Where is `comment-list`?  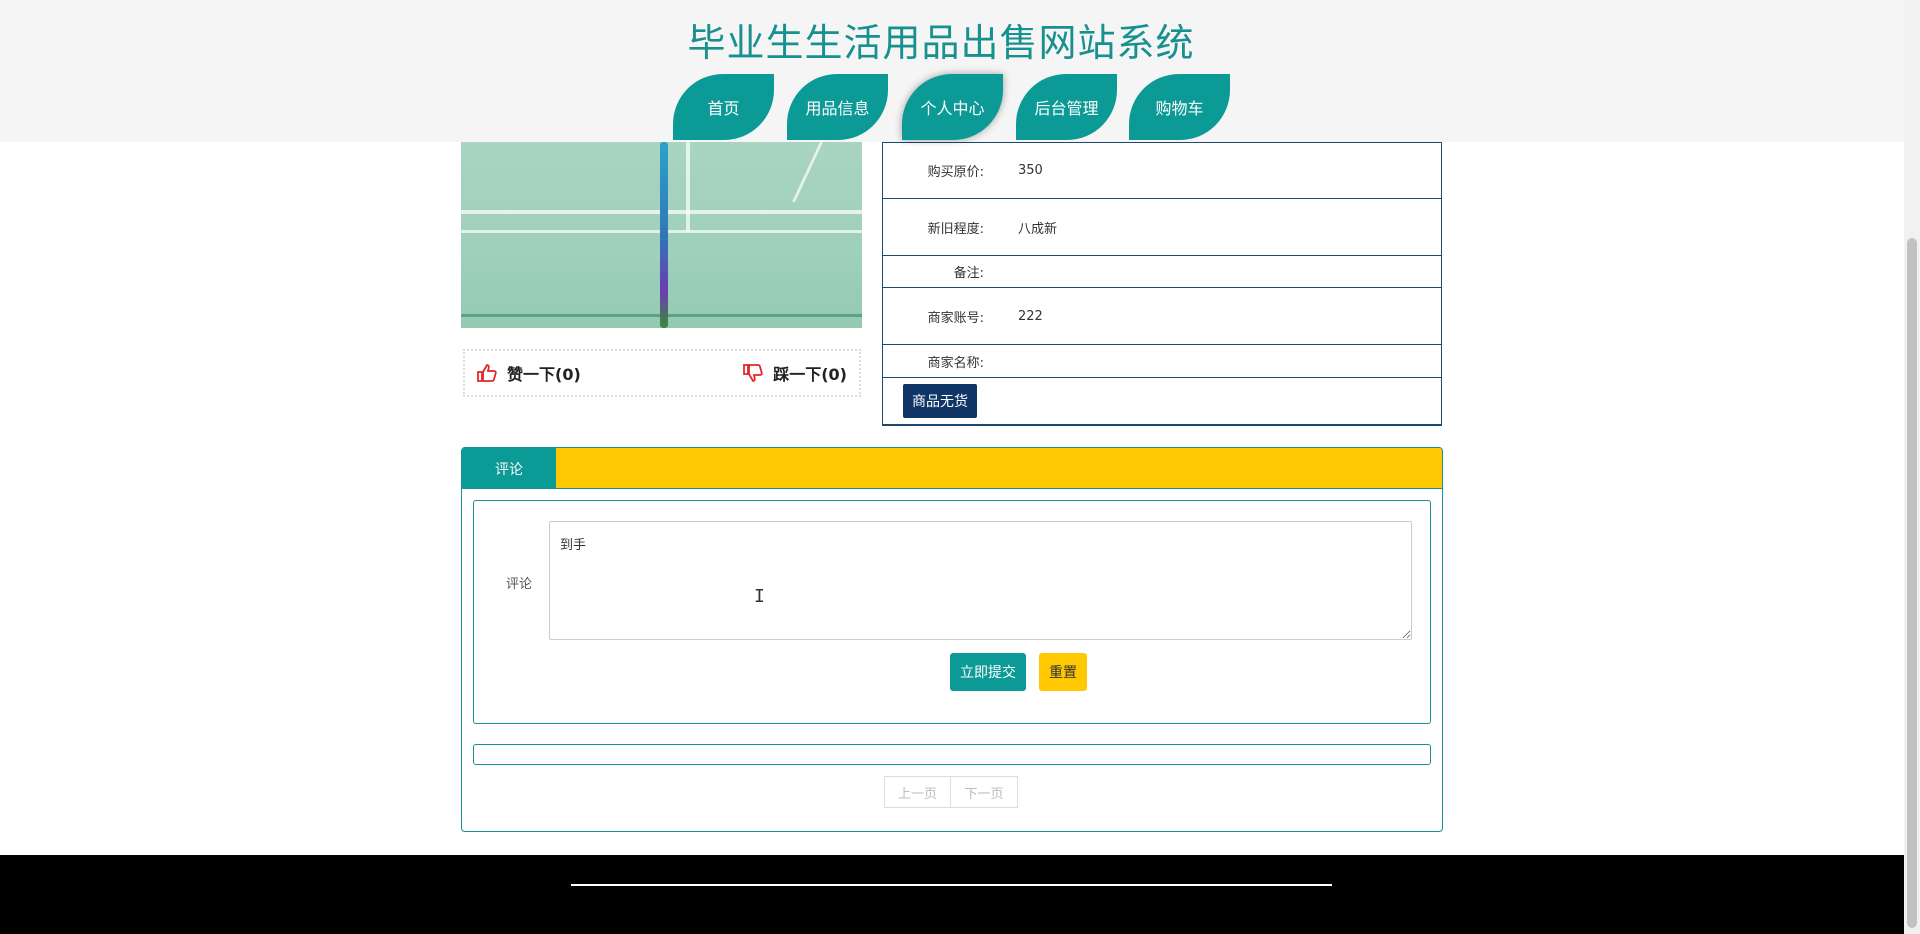 comment-list is located at coordinates (952, 754).